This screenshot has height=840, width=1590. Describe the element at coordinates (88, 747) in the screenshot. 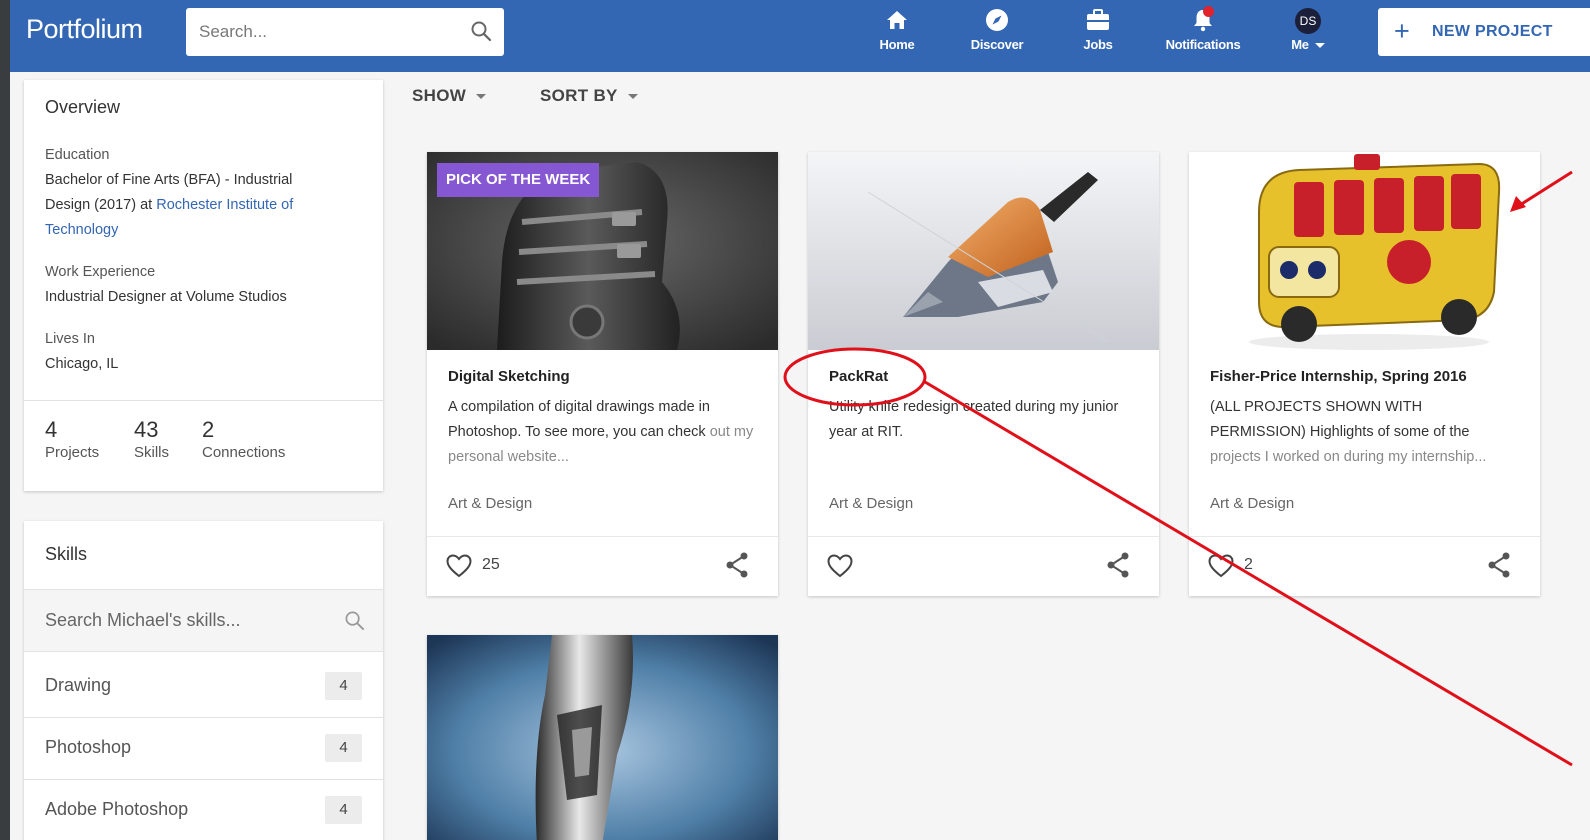

I see `skill-name: Photoshop` at that location.